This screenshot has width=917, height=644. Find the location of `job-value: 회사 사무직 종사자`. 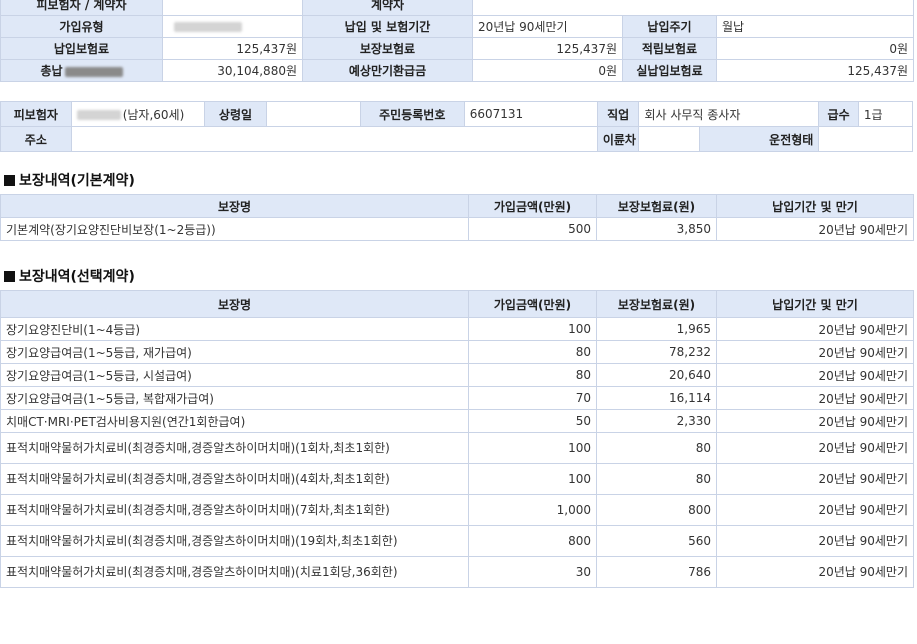

job-value: 회사 사무직 종사자 is located at coordinates (729, 114).